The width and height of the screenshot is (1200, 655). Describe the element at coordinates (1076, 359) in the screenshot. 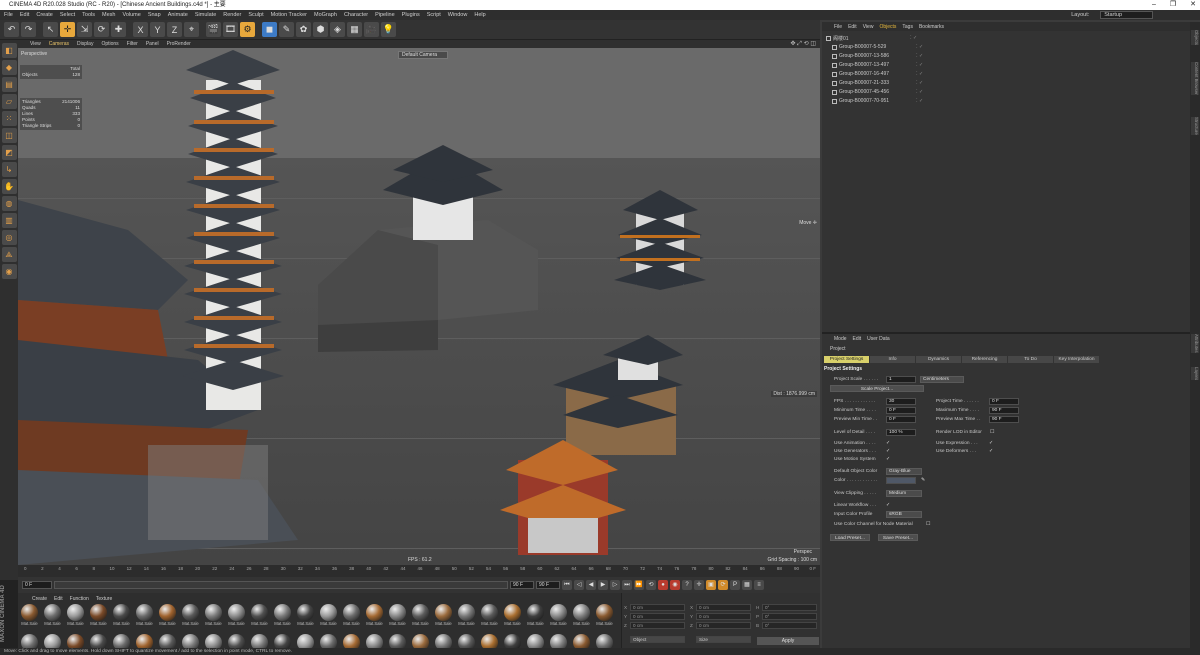

I see `tab-key-interpolation: Key Interpolation` at that location.